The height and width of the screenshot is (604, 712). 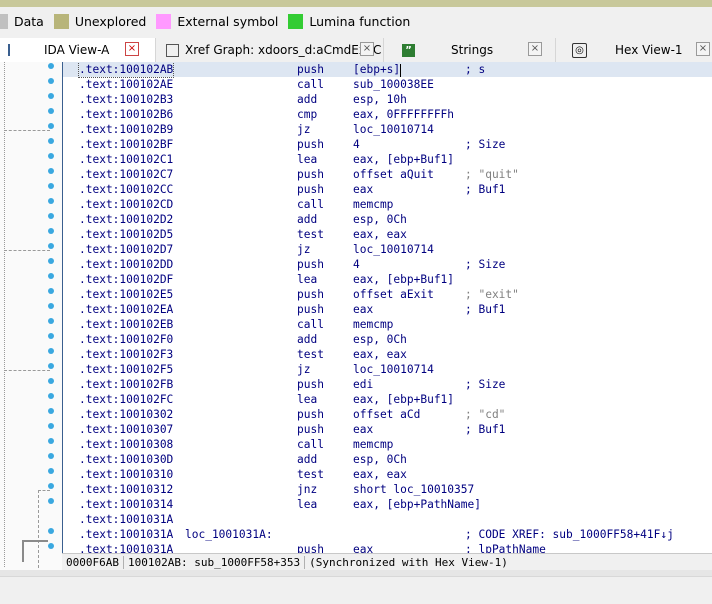 I want to click on listing-row: .text:100102F3 test eax, eax, so click(x=387, y=354).